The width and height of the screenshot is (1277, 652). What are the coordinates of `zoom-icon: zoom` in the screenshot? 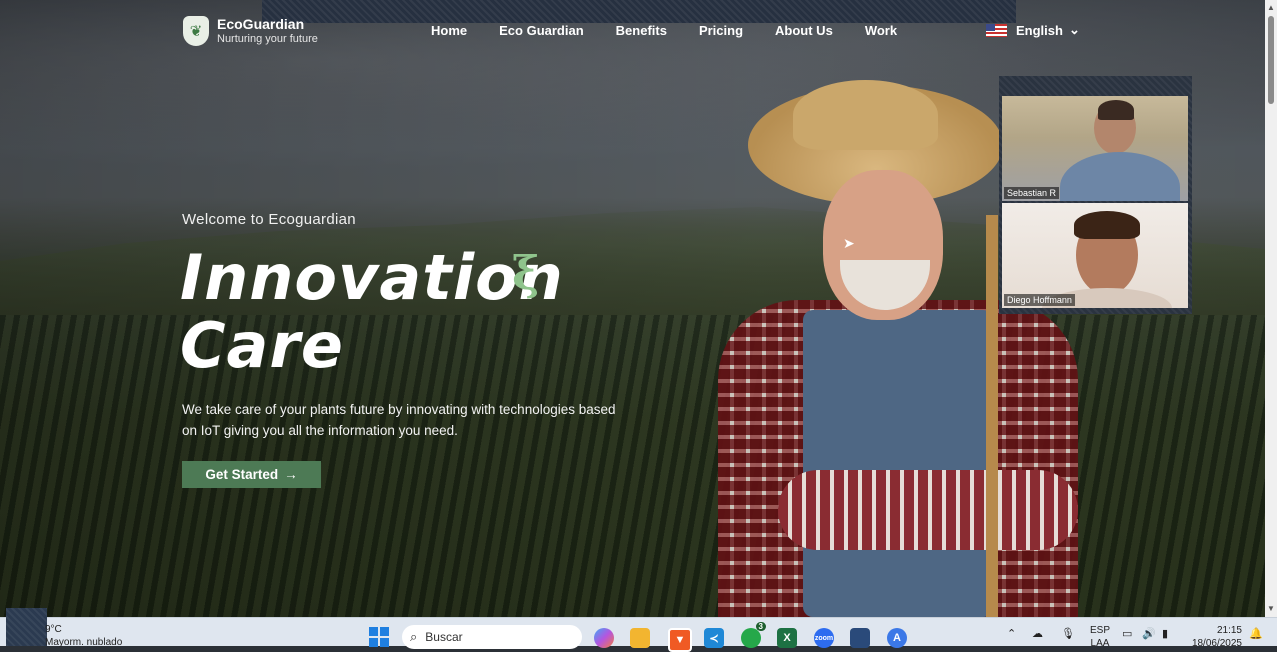 It's located at (824, 638).